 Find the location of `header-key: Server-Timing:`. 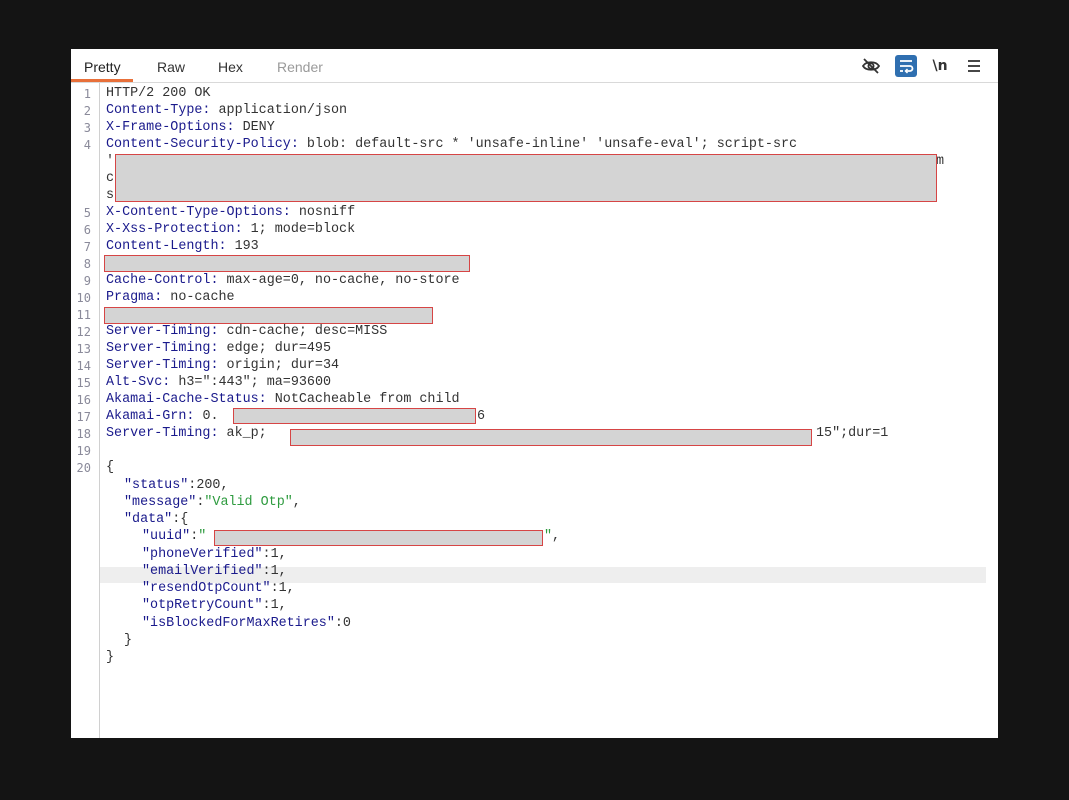

header-key: Server-Timing: is located at coordinates (162, 348).